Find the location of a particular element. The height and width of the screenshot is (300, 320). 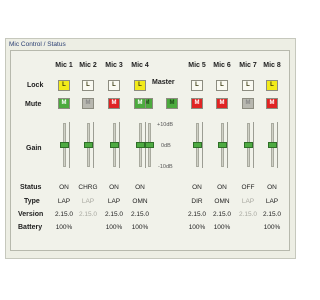

row-label-gain: Gain is located at coordinates (34, 148).